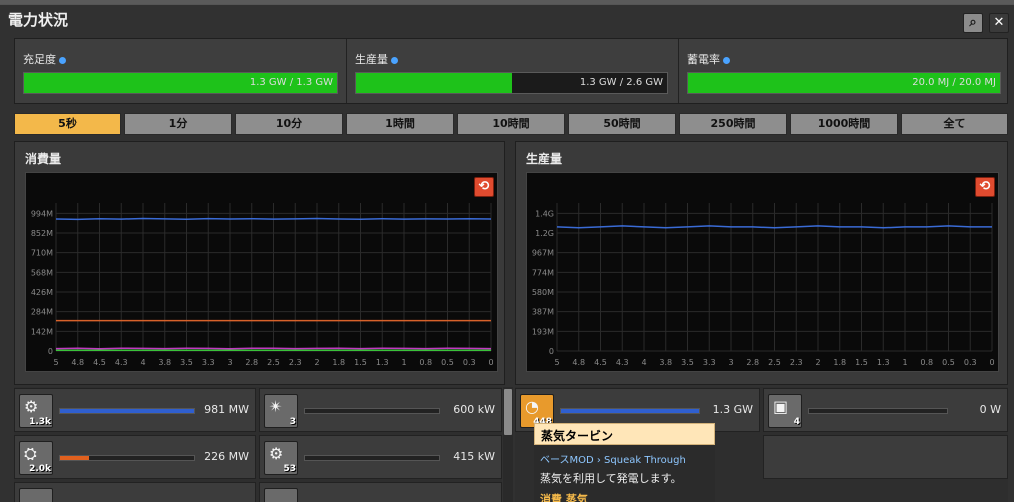  Describe the element at coordinates (622, 124) in the screenshot. I see `tab-50h: 50時間` at that location.